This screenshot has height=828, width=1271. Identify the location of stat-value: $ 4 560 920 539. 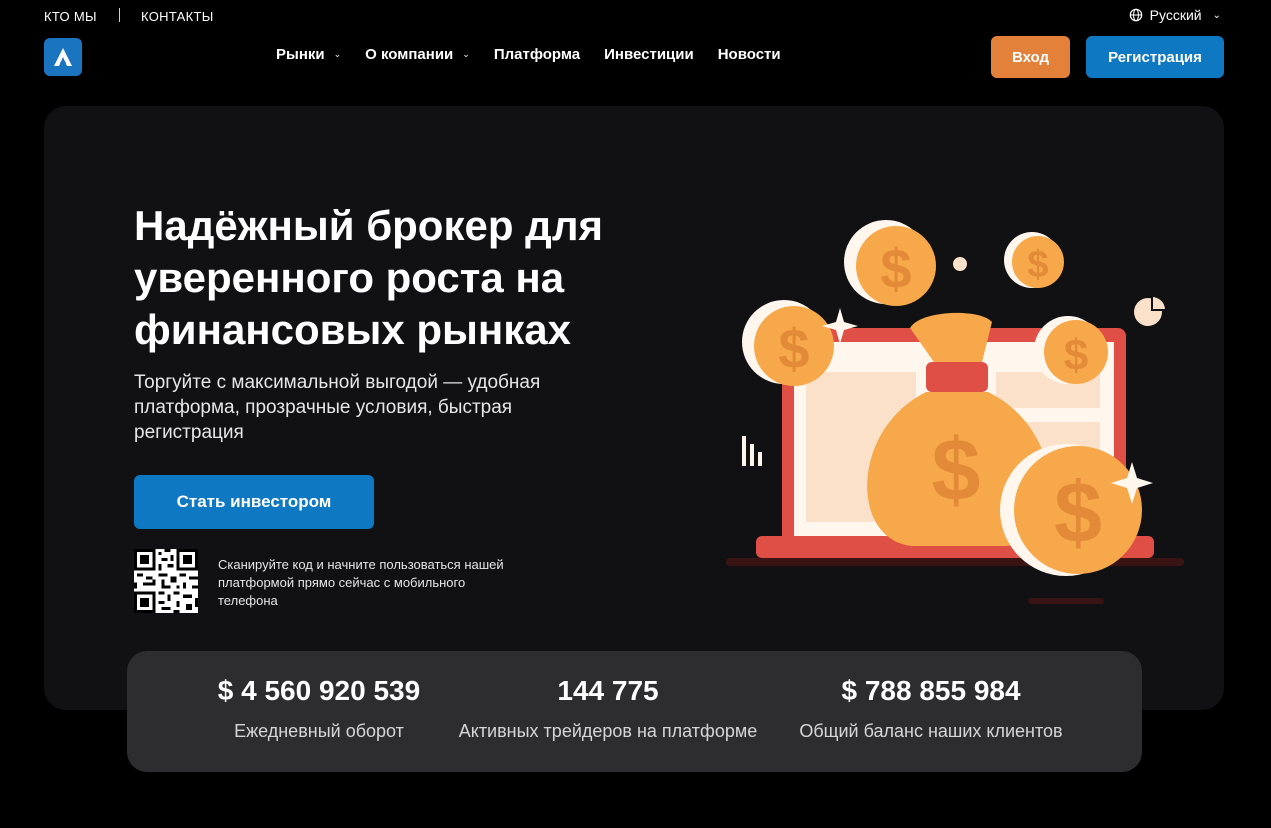
(319, 690).